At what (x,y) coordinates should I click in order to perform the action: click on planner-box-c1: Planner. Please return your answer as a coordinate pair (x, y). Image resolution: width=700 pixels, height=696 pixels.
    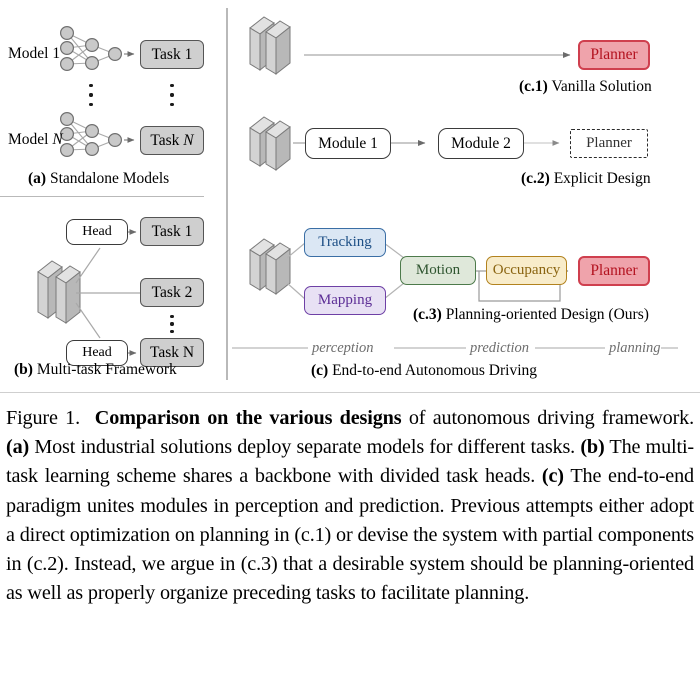
    Looking at the image, I should click on (614, 55).